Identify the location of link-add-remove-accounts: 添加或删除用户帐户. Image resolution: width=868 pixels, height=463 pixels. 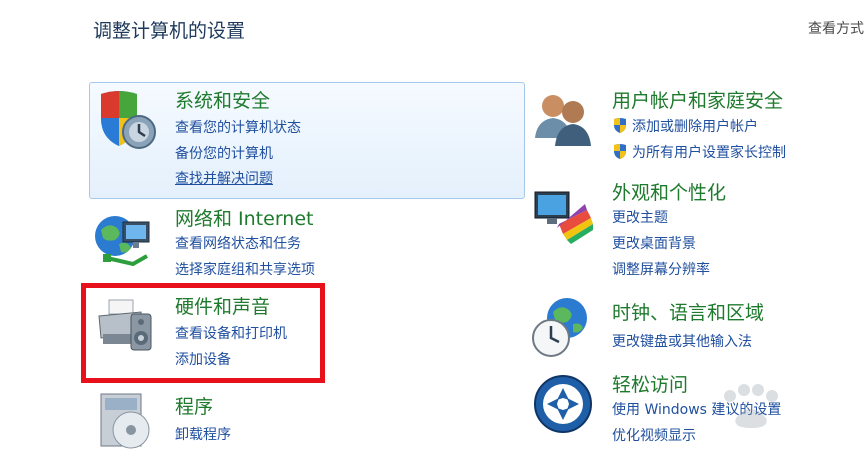
(685, 126).